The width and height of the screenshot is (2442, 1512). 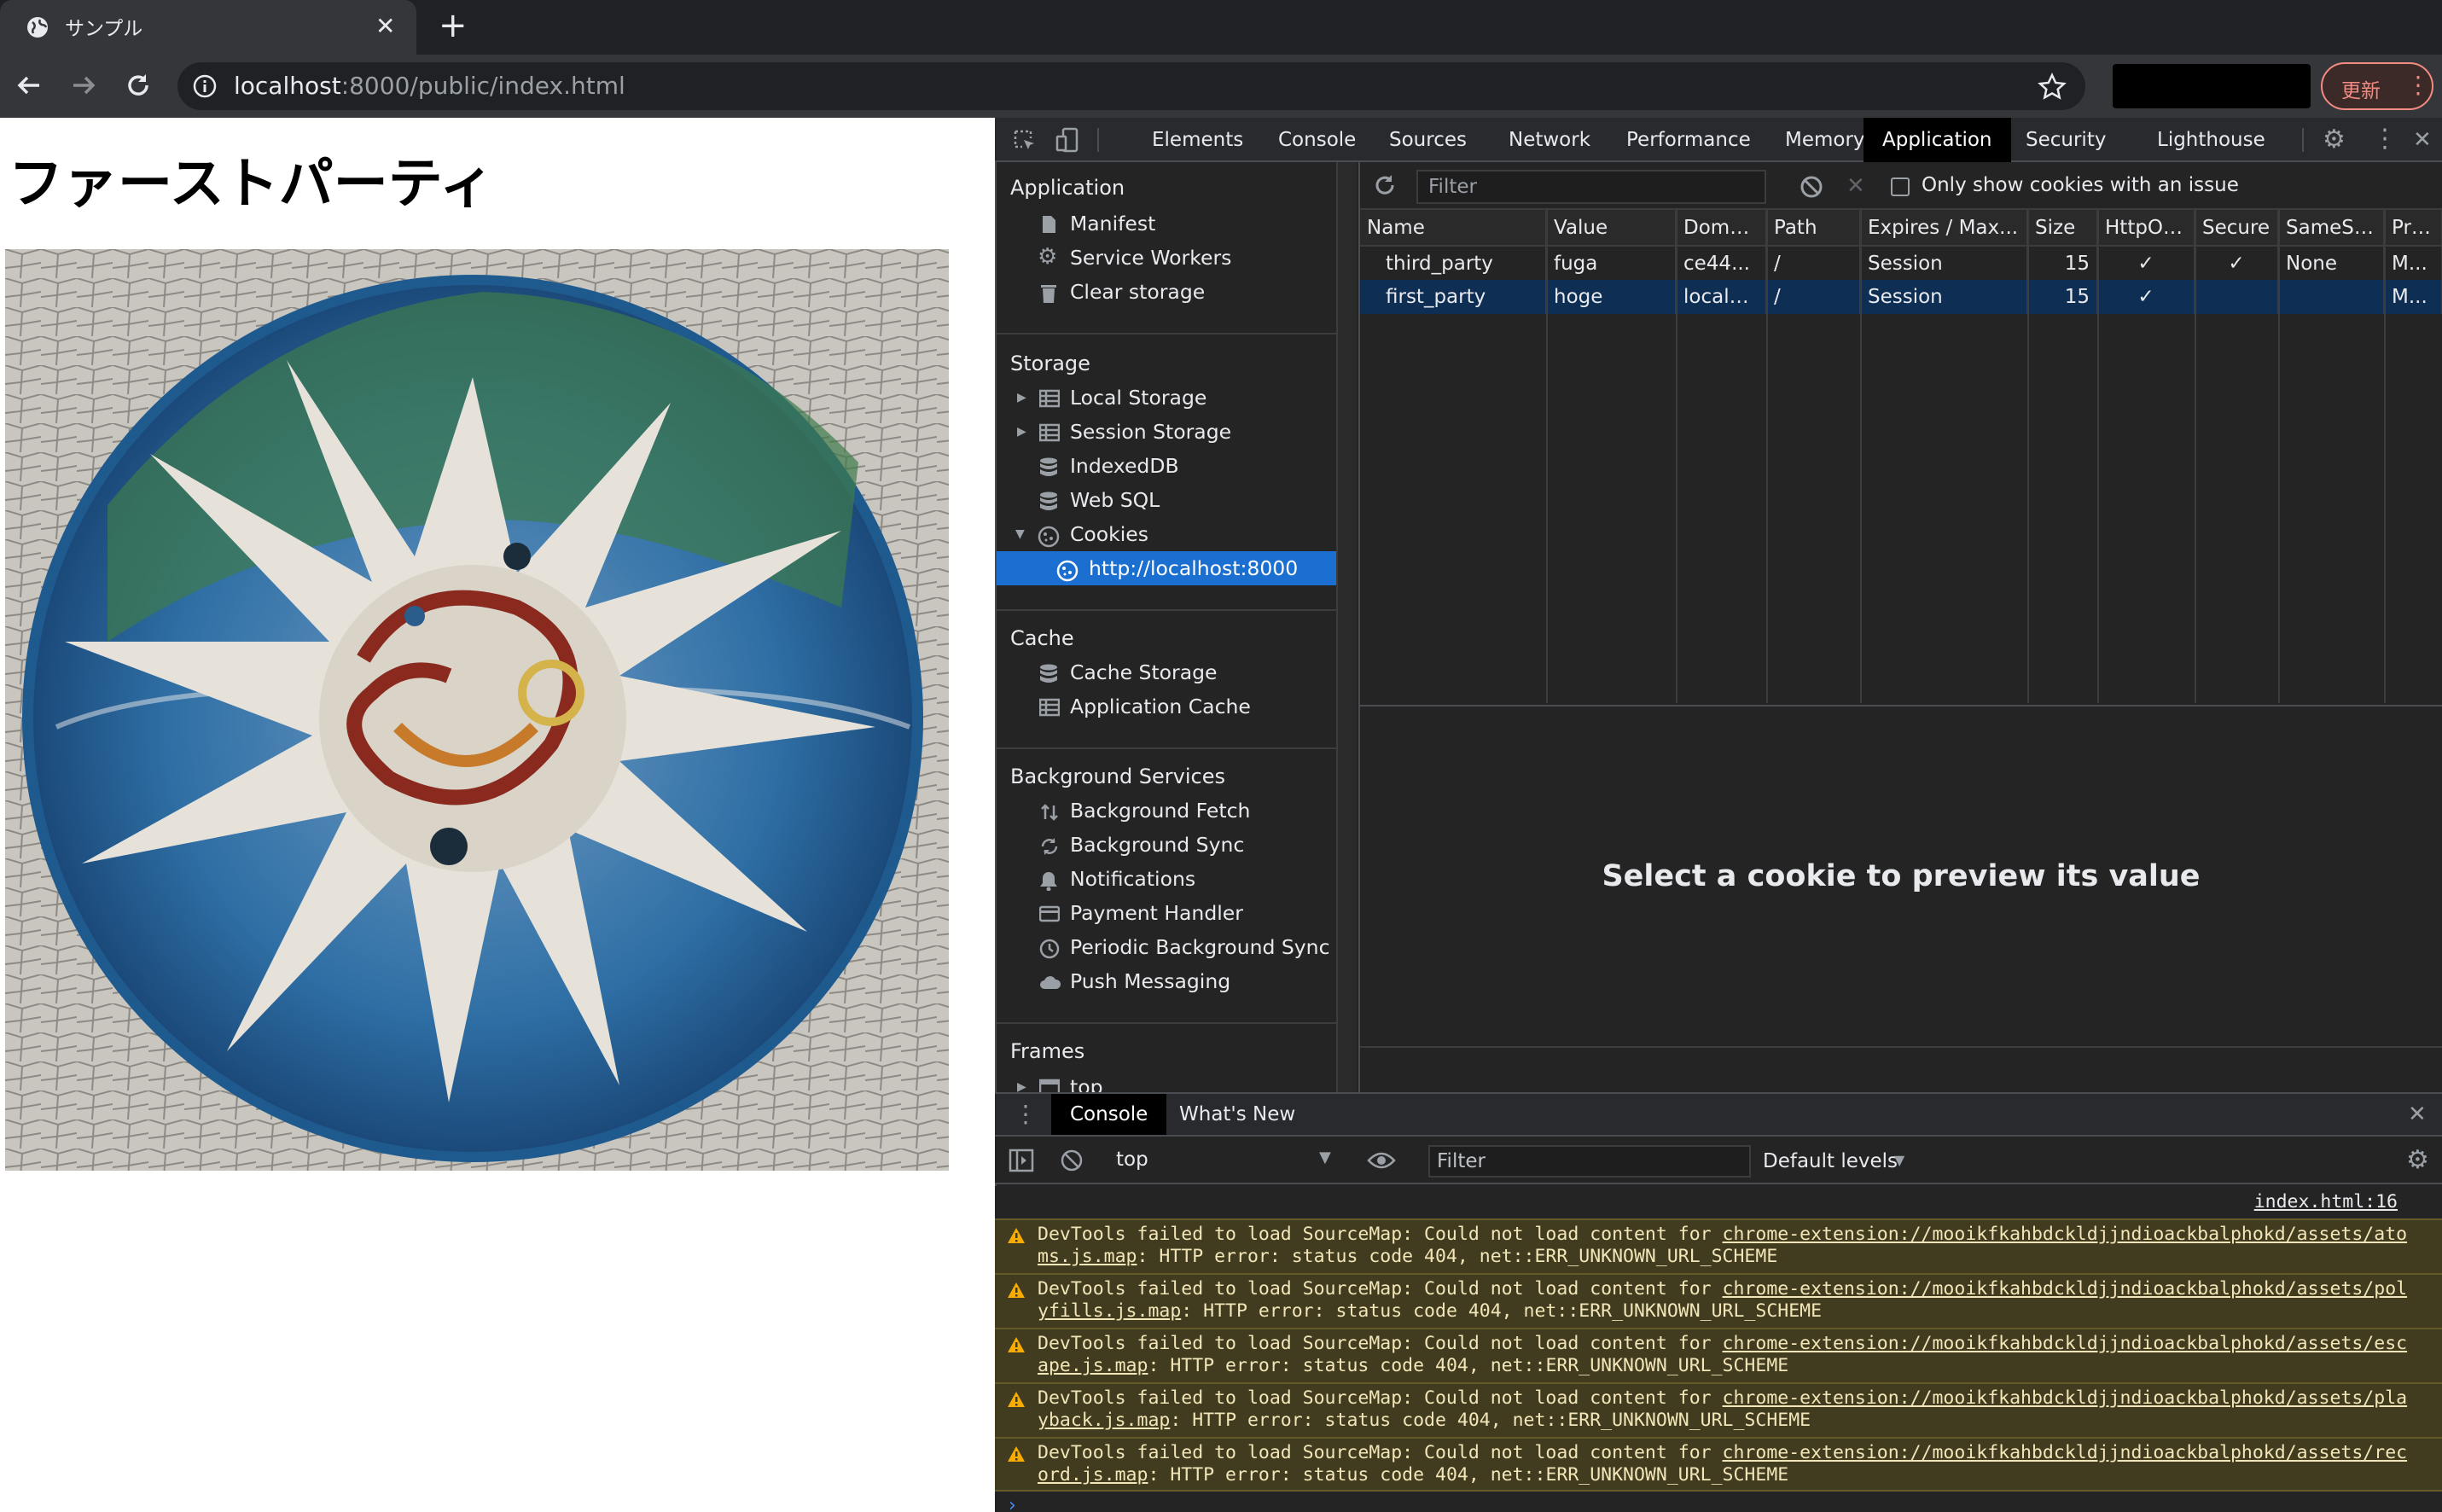 What do you see at coordinates (1166, 811) in the screenshot?
I see `sidebar-item-background-fetch: Background Fetch` at bounding box center [1166, 811].